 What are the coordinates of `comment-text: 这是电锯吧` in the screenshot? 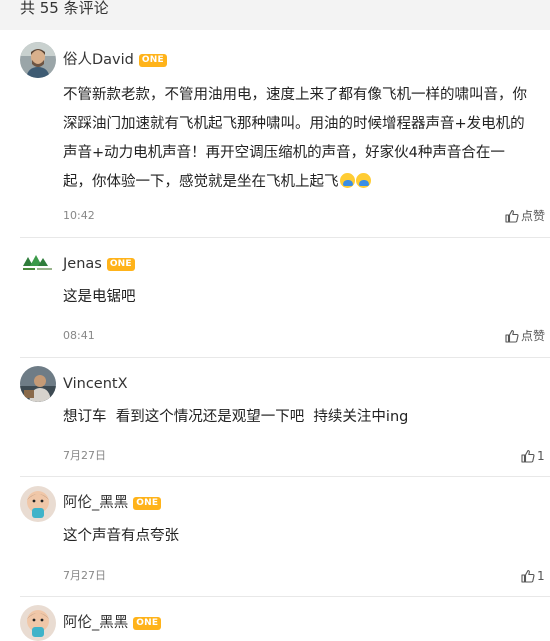 It's located at (99, 297).